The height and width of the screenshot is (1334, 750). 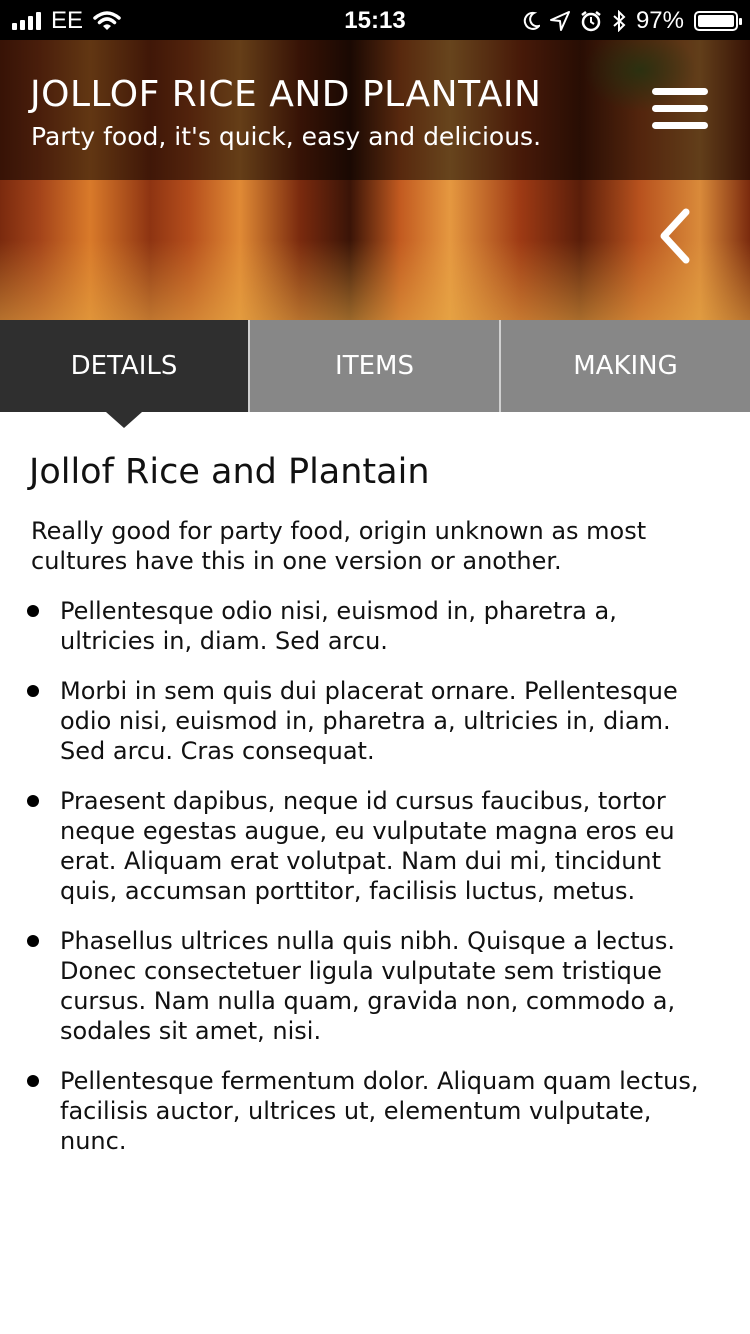 What do you see at coordinates (591, 21) in the screenshot?
I see `alarm-icon` at bounding box center [591, 21].